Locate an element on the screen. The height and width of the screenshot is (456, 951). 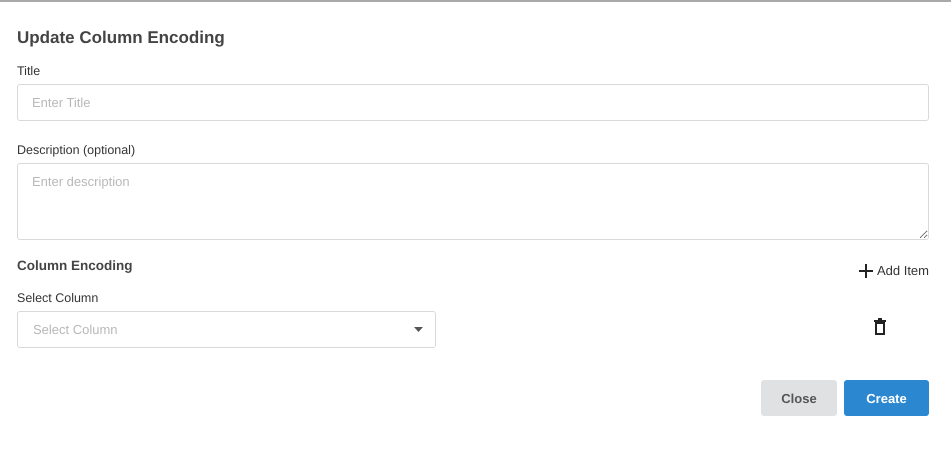
field-label: Title is located at coordinates (28, 71).